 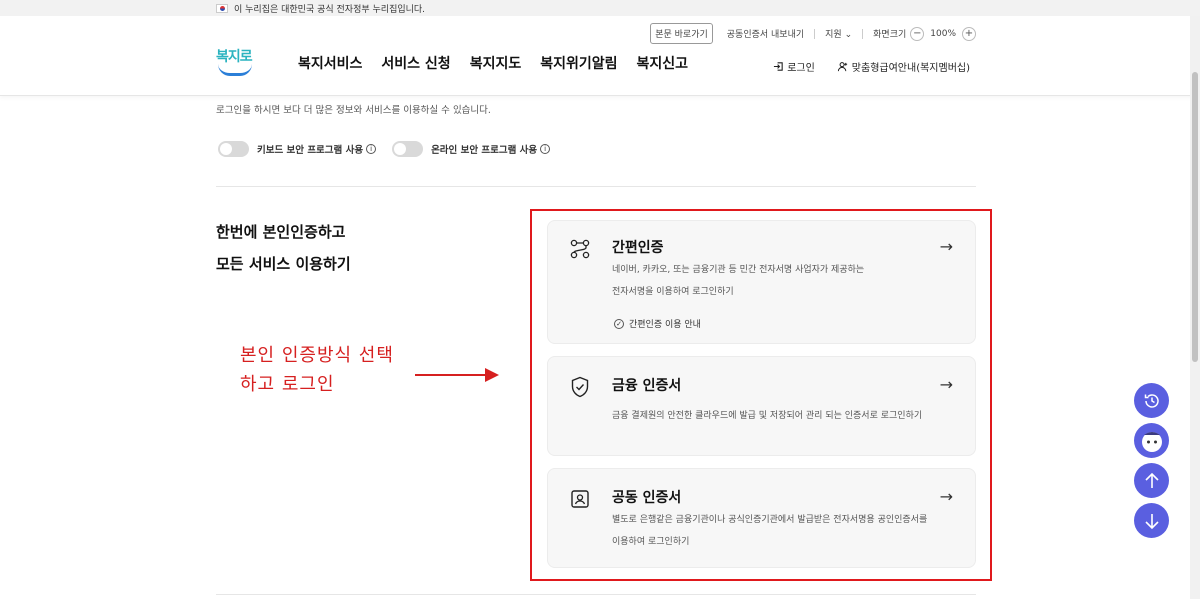 I want to click on chevron-down-icon: ⌄, so click(x=848, y=35).